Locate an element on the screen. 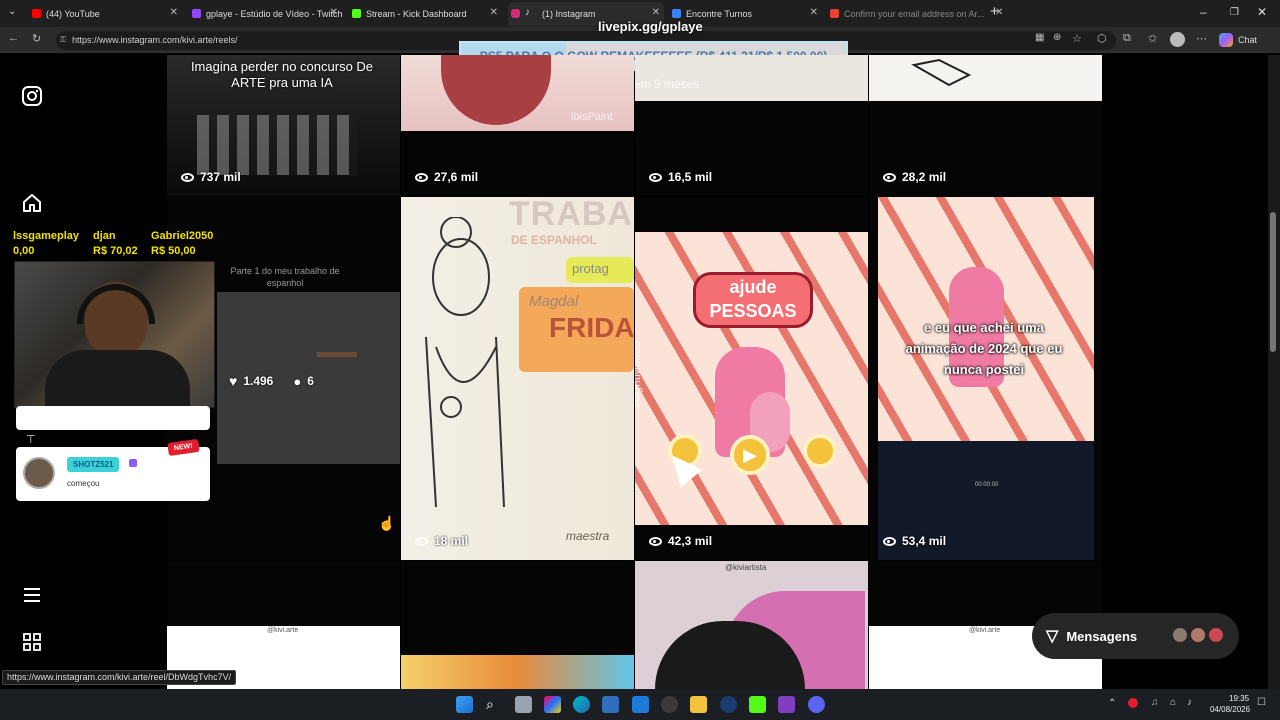 This screenshot has height=720, width=1280. tray-chevron-icon: ⌃ is located at coordinates (1112, 703).